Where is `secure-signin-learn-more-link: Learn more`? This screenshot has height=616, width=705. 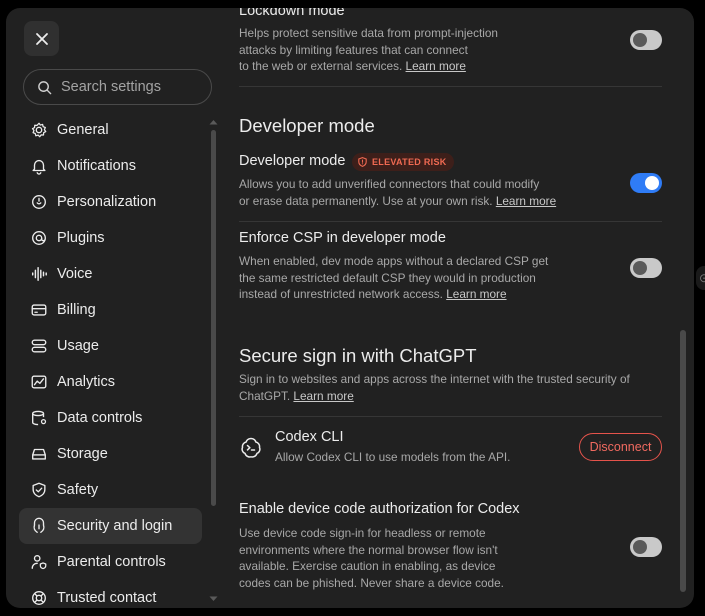
secure-signin-learn-more-link: Learn more is located at coordinates (323, 396).